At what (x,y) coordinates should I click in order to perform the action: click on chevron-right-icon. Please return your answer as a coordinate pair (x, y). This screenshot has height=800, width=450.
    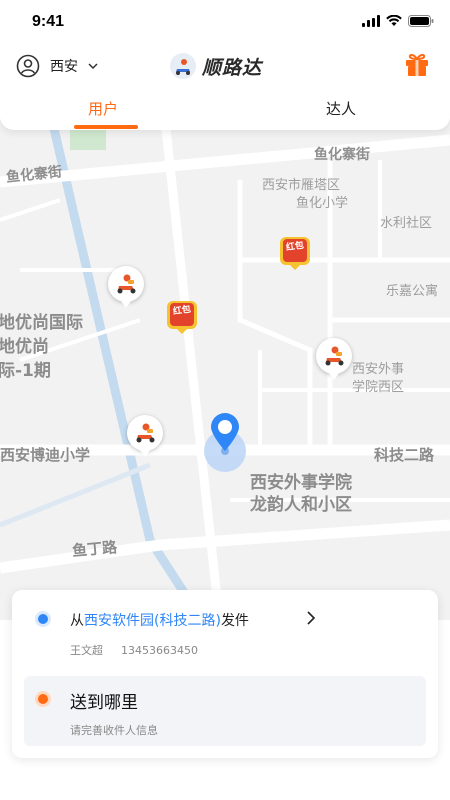
    Looking at the image, I should click on (311, 618).